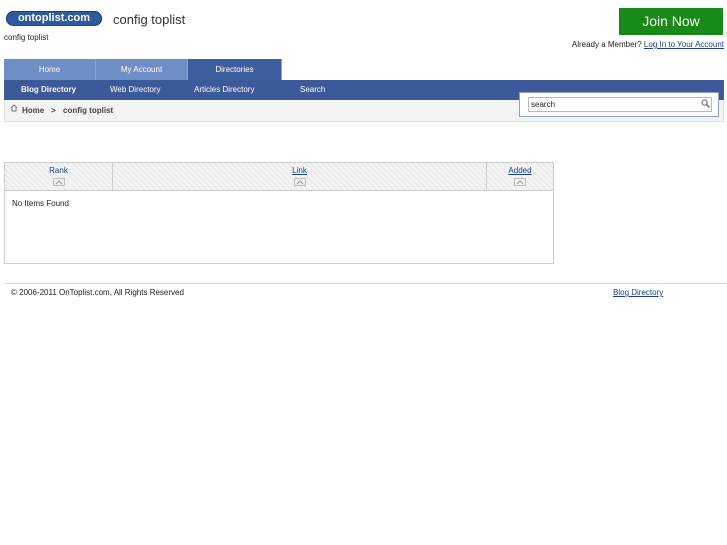 The height and width of the screenshot is (545, 727). What do you see at coordinates (520, 176) in the screenshot?
I see `column-added: Added` at bounding box center [520, 176].